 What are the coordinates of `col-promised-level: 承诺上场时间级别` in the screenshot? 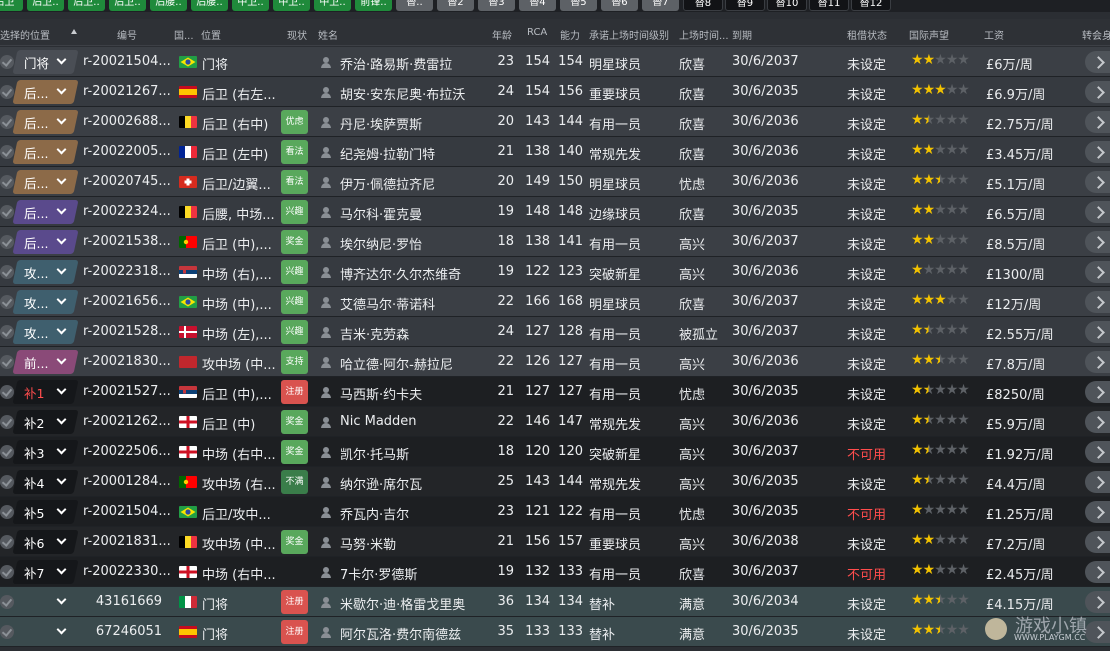 It's located at (634, 34).